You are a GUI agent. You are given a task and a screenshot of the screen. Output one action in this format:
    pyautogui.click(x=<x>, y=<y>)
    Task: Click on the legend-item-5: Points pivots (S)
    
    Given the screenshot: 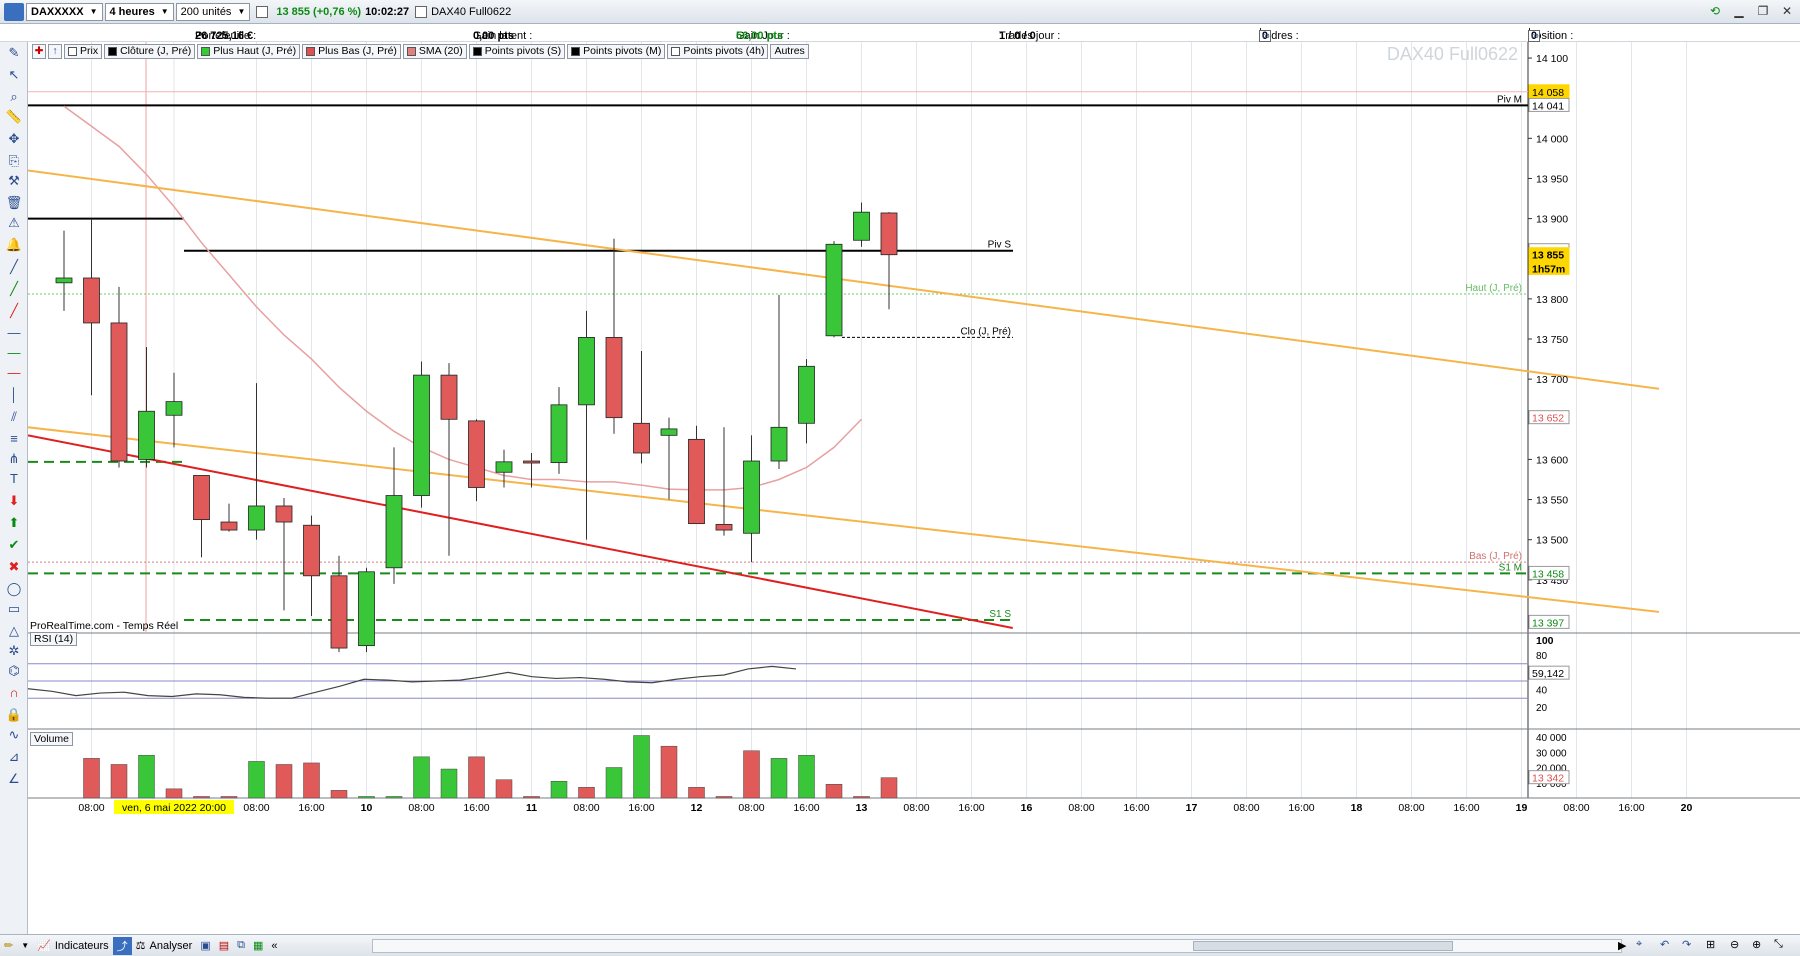 What is the action you would take?
    pyautogui.click(x=517, y=51)
    